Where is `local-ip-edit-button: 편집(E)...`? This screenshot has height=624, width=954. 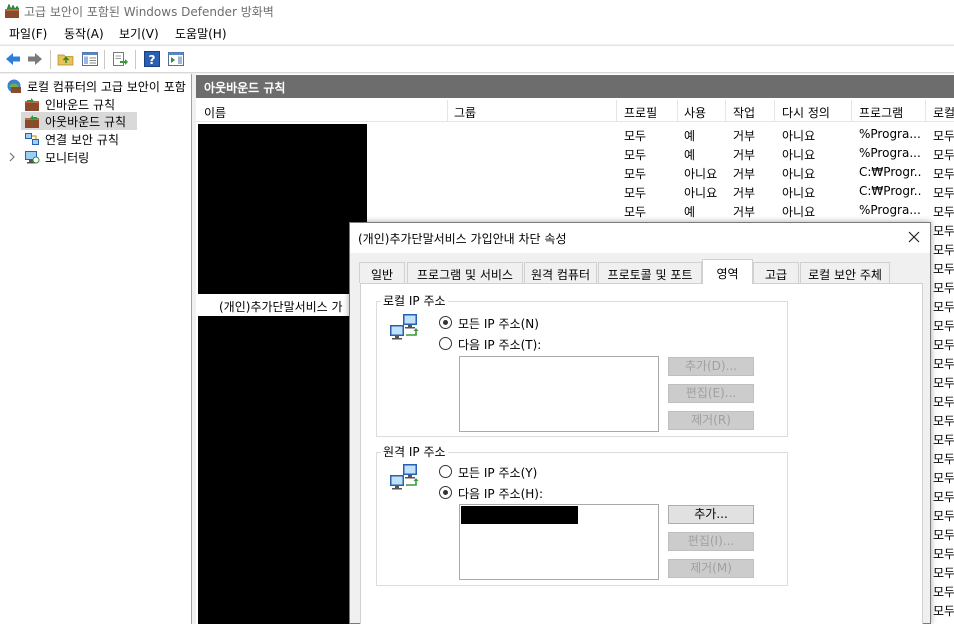 local-ip-edit-button: 편집(E)... is located at coordinates (711, 393).